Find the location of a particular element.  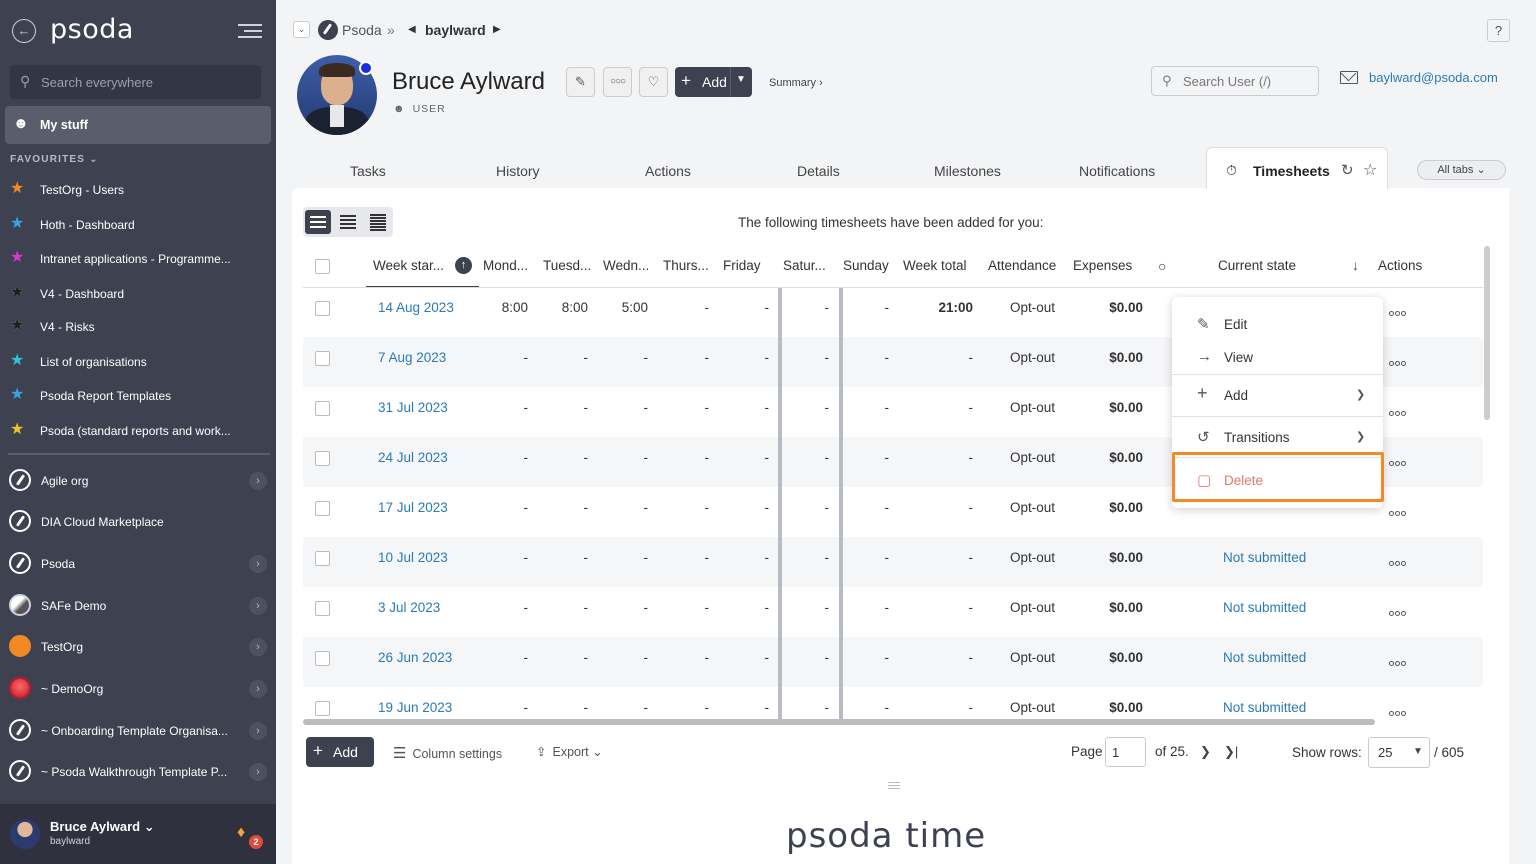

favourite-item: ★ List of organisations is located at coordinates (135, 362).